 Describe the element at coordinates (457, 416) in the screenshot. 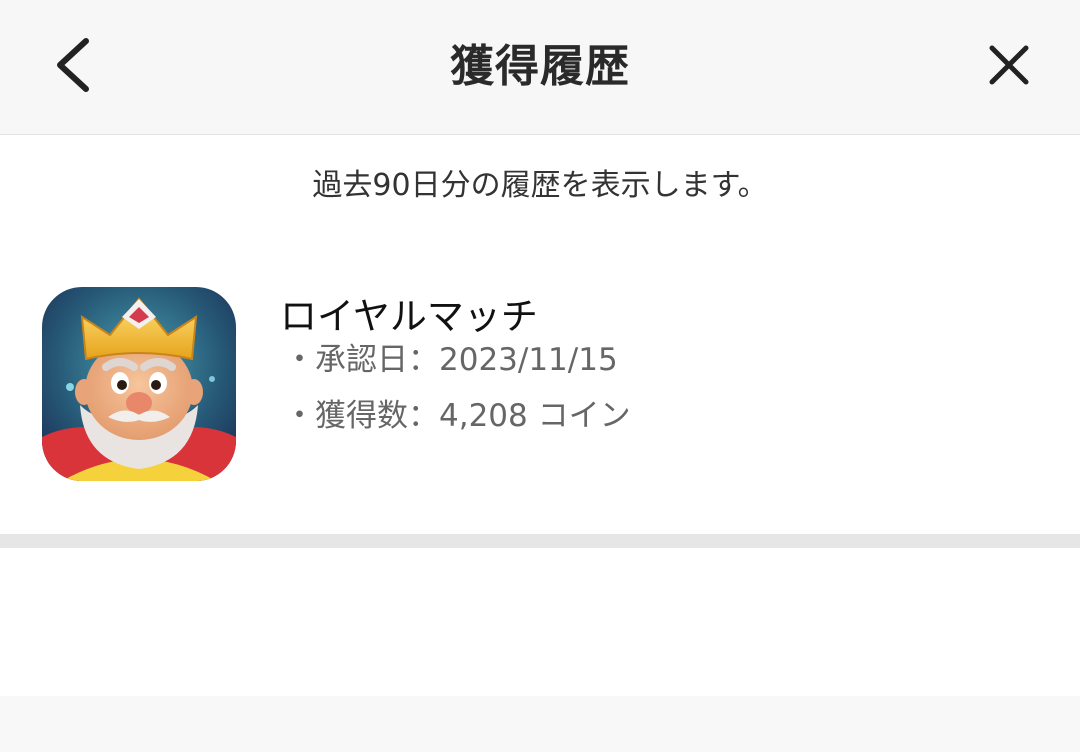

I see `earned-amount: ・獲得数：4,208 コイン` at that location.